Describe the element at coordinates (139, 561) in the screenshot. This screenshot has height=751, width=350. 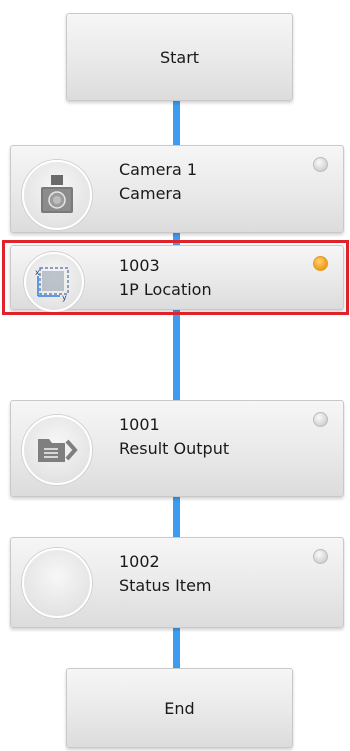
I see `step-title: 1002` at that location.